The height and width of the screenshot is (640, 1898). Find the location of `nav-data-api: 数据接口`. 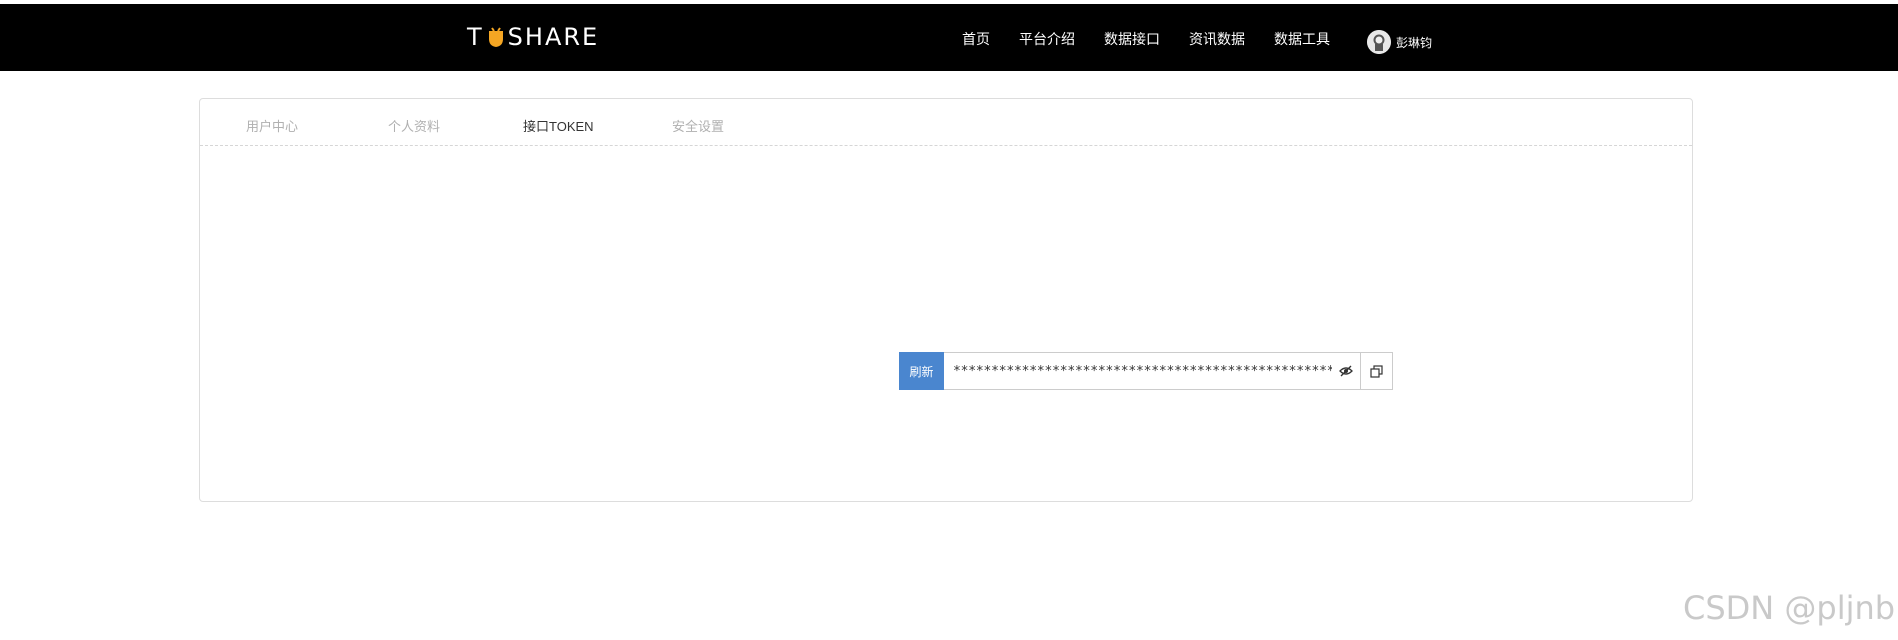

nav-data-api: 数据接口 is located at coordinates (1132, 39).